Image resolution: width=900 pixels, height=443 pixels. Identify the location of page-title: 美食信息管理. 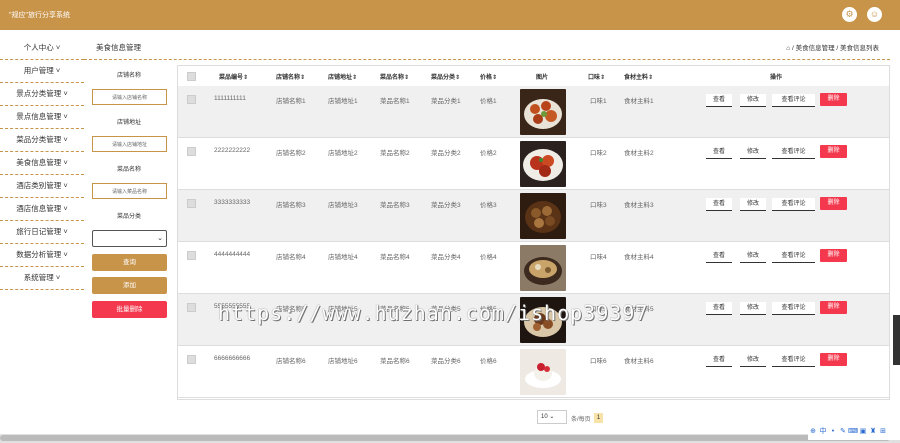
(118, 47).